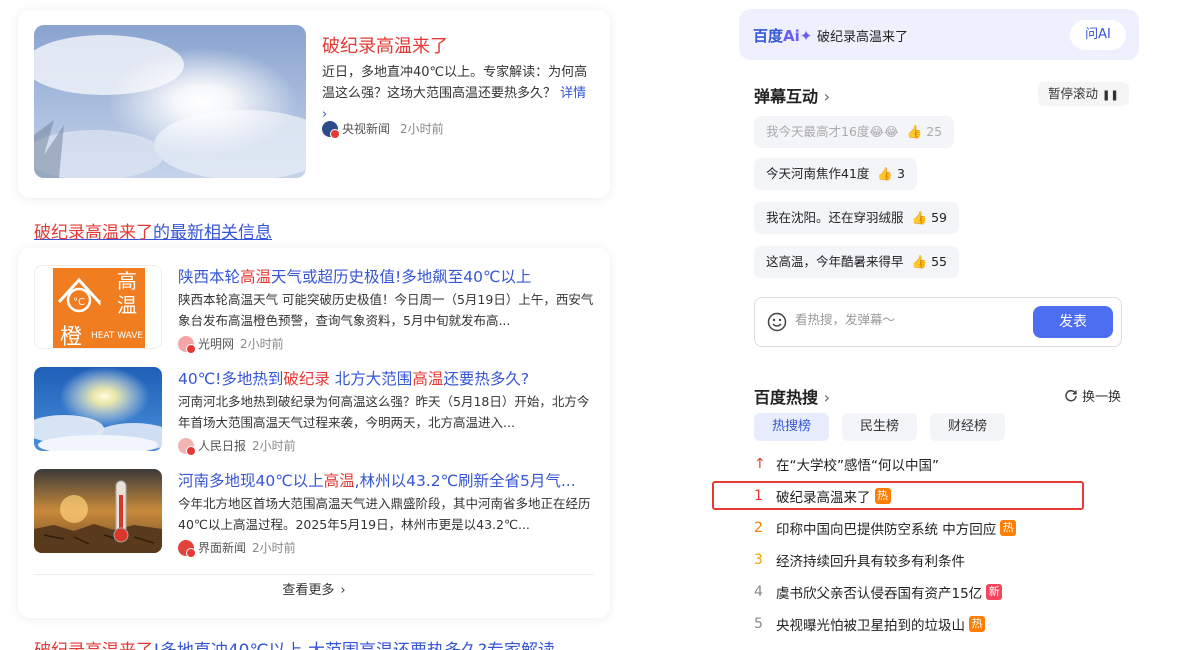 This screenshot has height=650, width=1199. I want to click on hot-search-item: 3 经济持续回升具有较多有利条件, so click(859, 560).